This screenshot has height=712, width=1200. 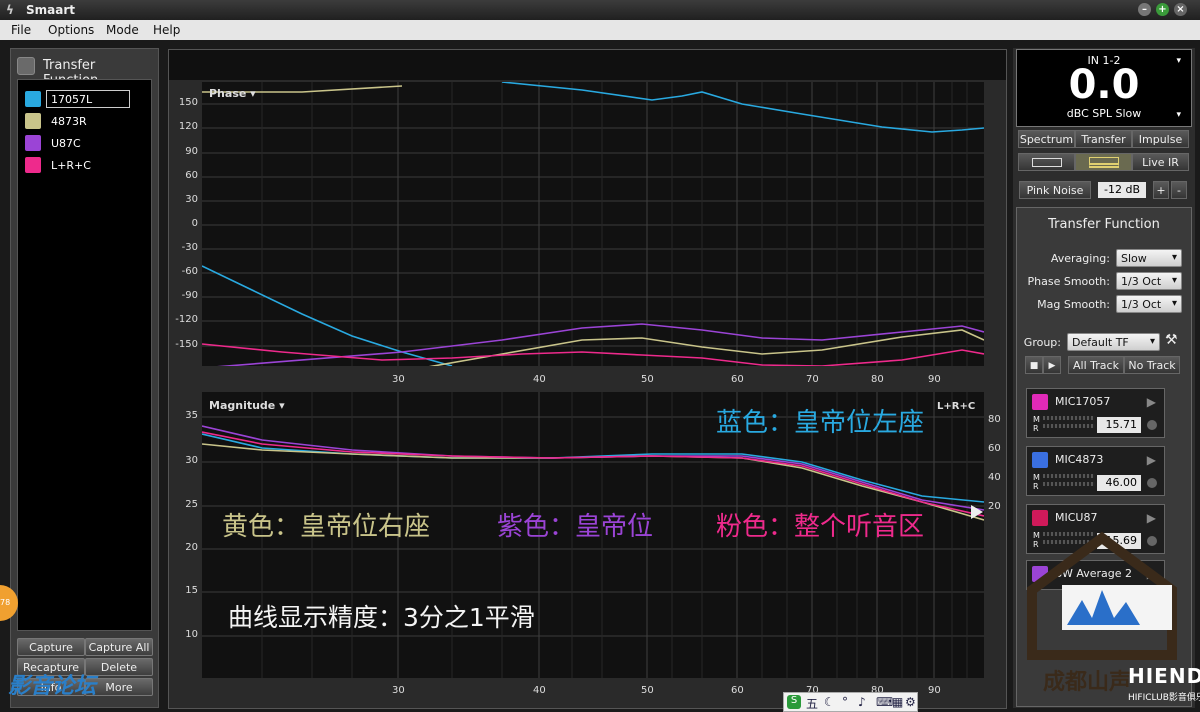 I want to click on mag-y-tick: 15, so click(x=191, y=590).